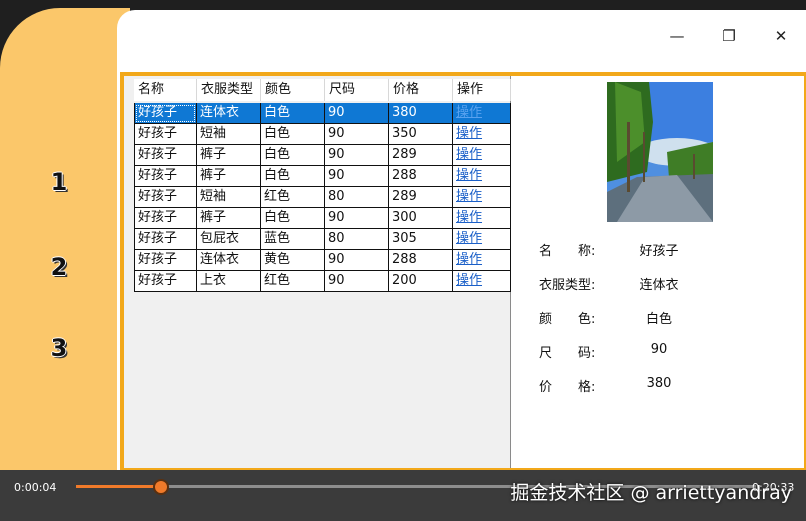  Describe the element at coordinates (421, 90) in the screenshot. I see `column-header-price: 价格` at that location.